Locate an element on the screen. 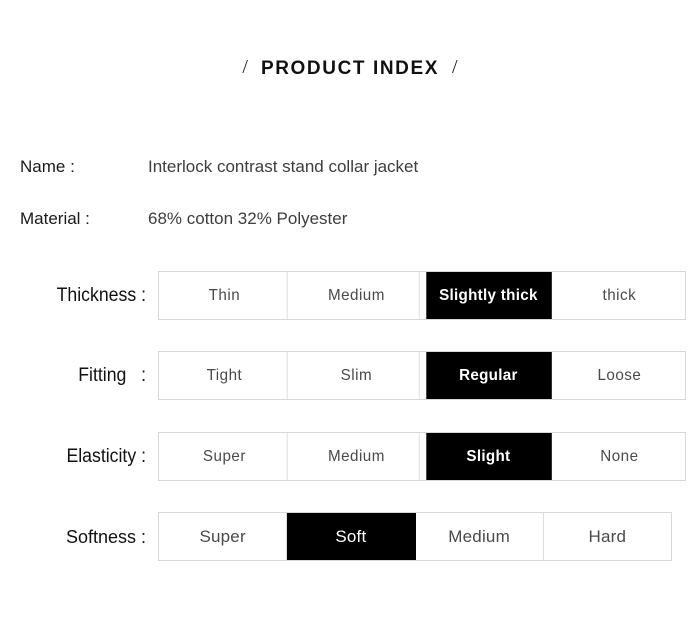  attribute-row-softness: Softness : Super Soft Medium Hard is located at coordinates (350, 537).